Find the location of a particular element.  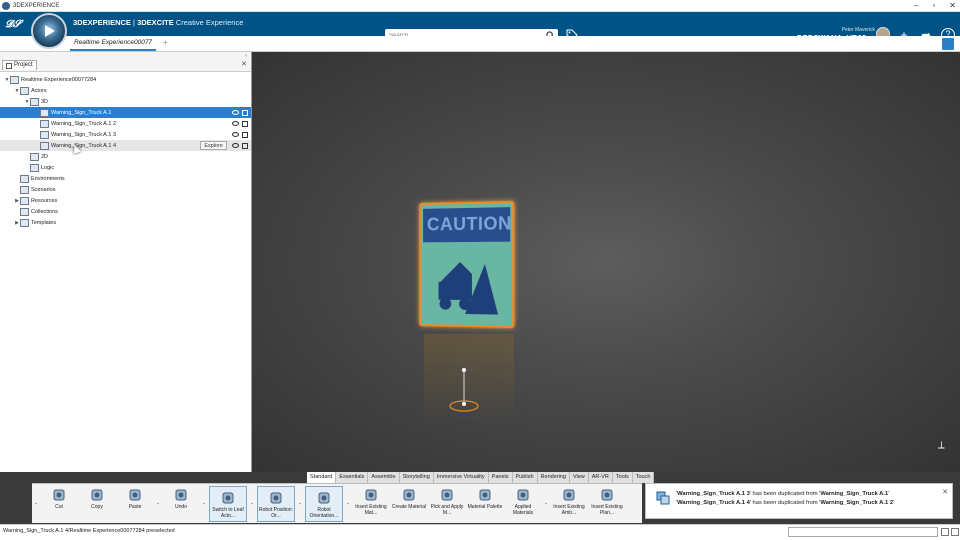

ribbon-tab: View is located at coordinates (579, 477).